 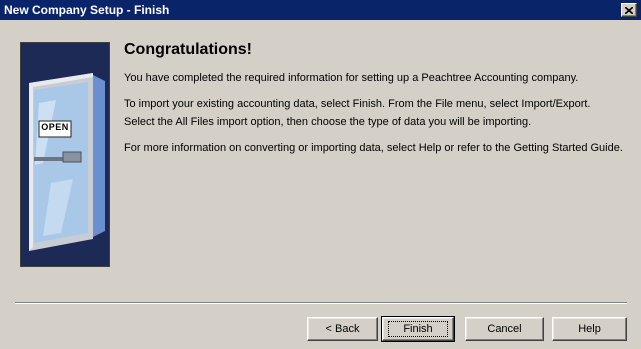 I want to click on page-title: Congratulations!, so click(x=188, y=49).